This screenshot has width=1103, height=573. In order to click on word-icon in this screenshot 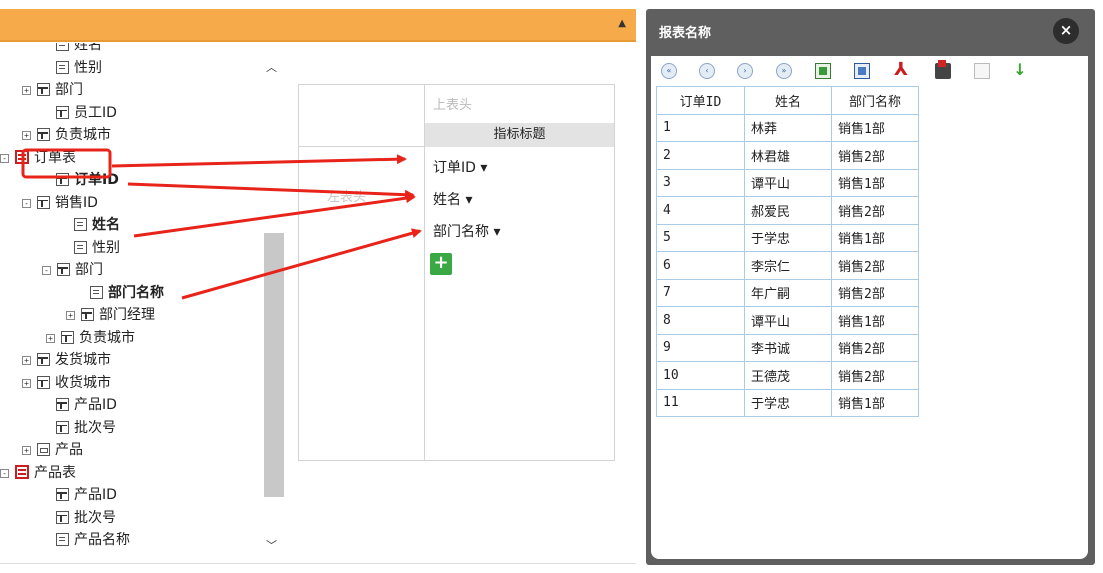, I will do `click(862, 71)`.